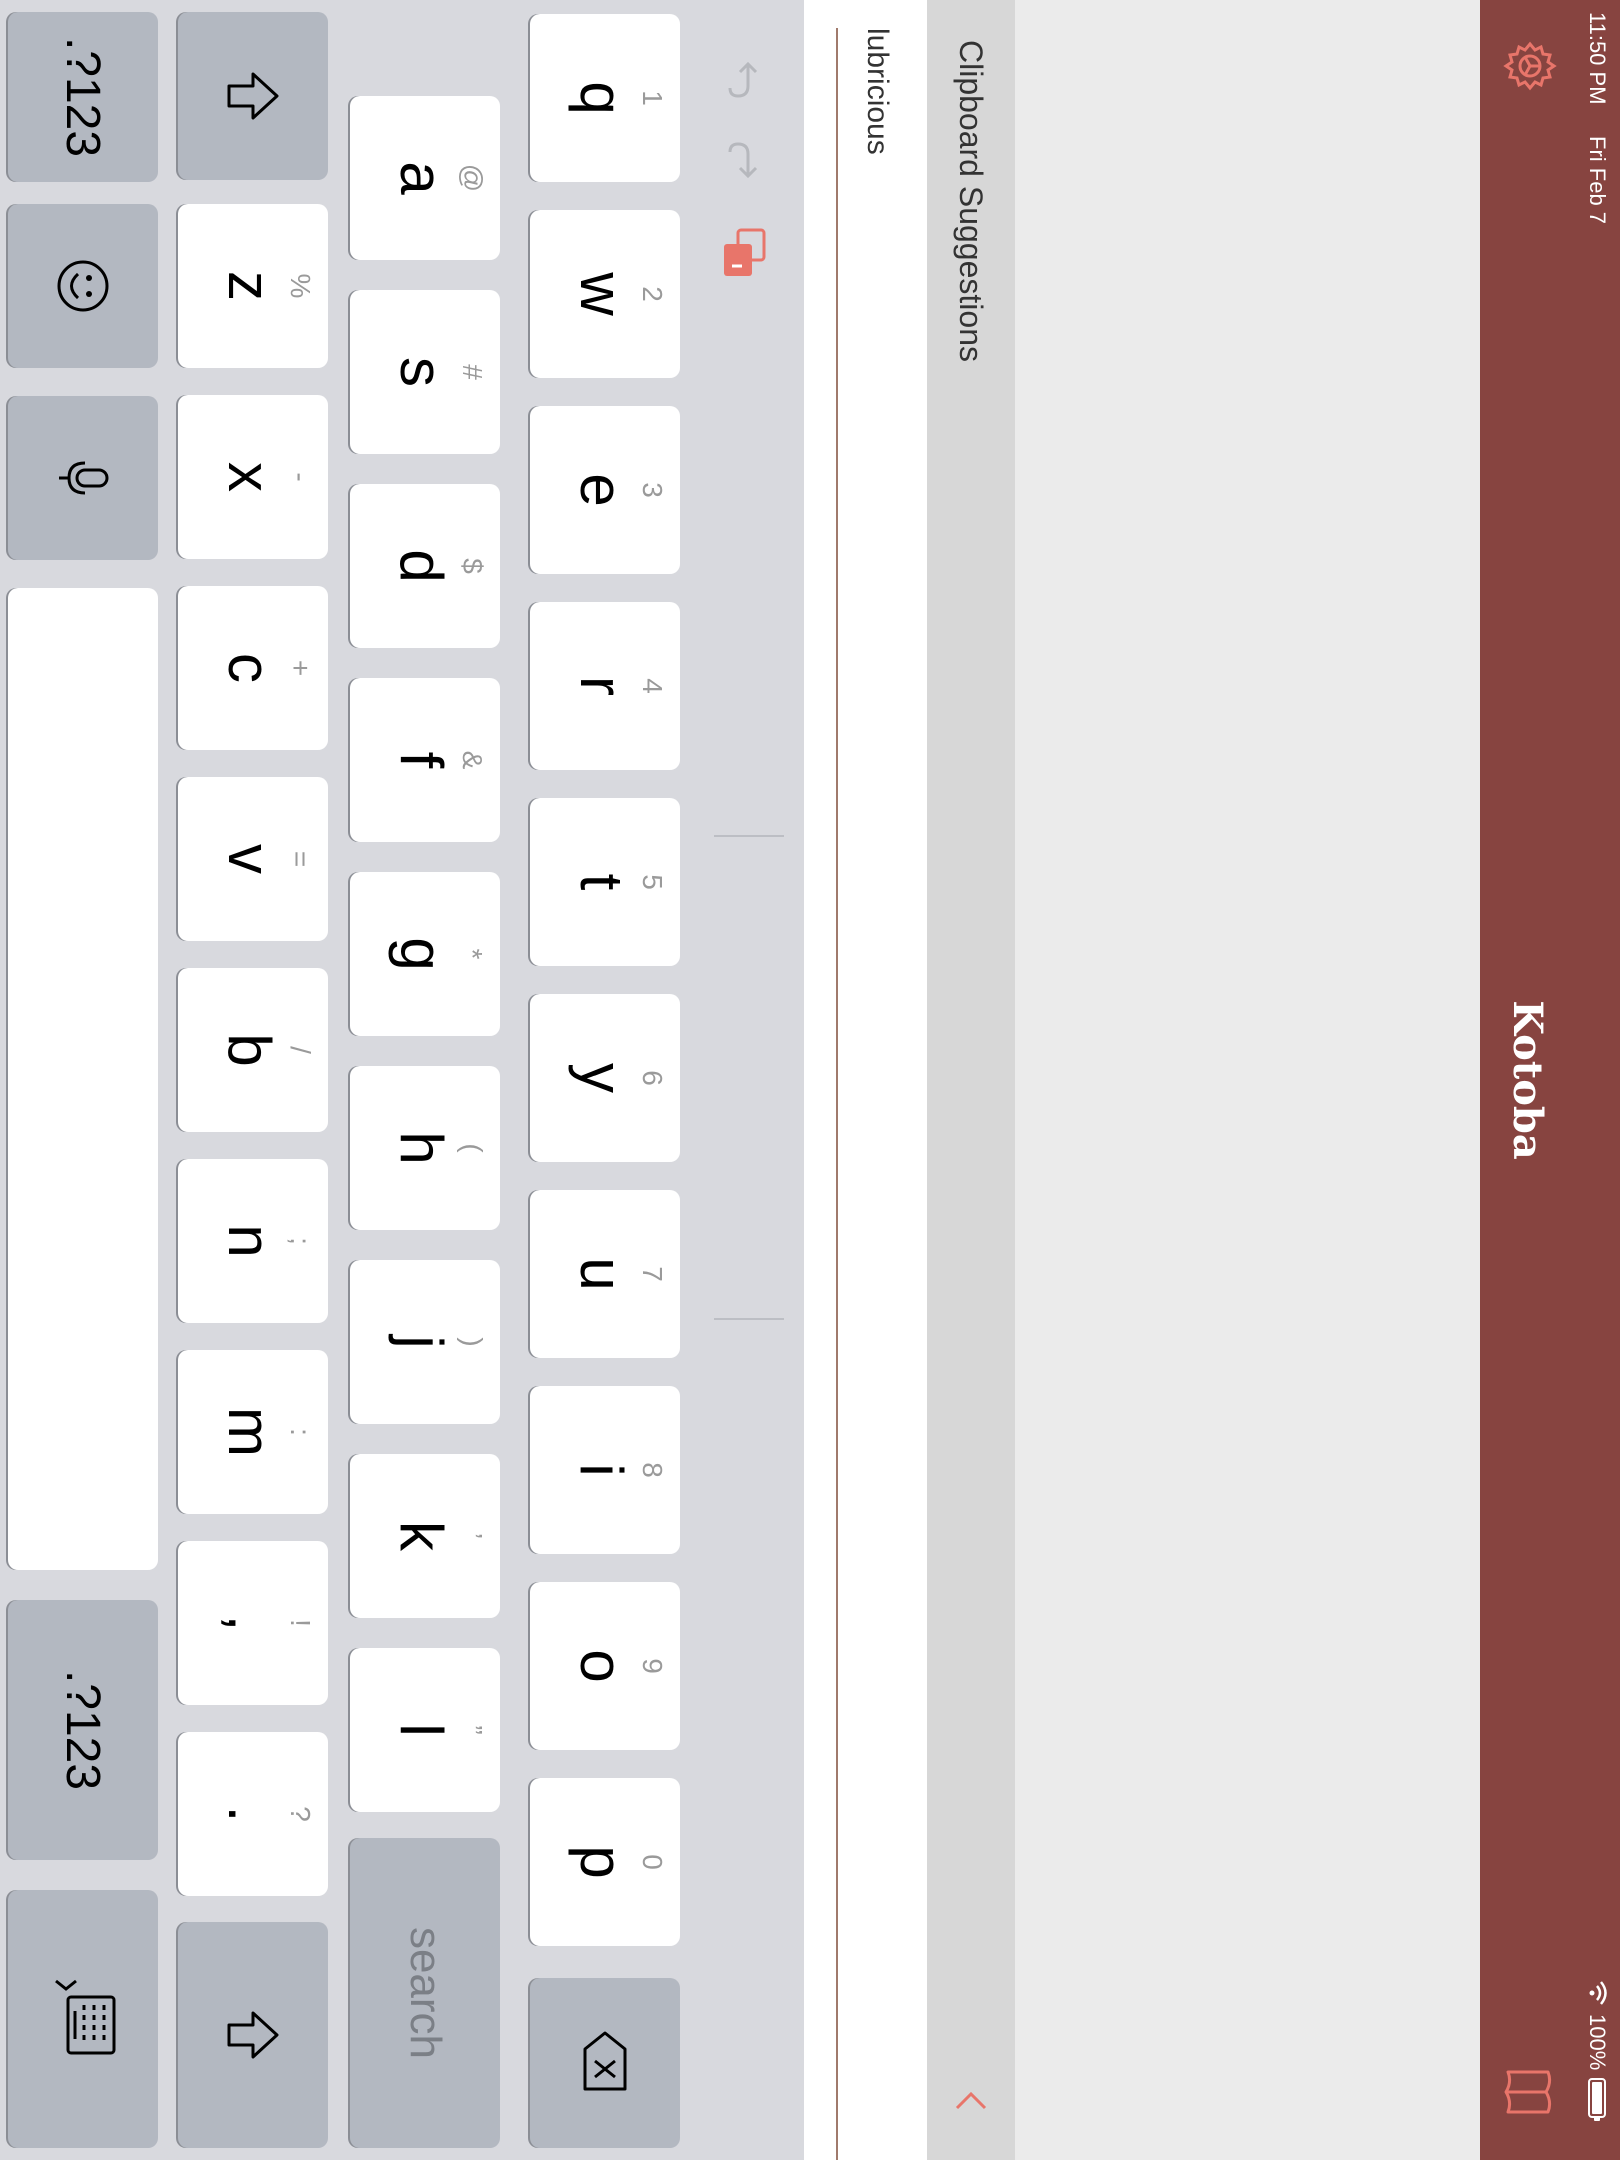 The image size is (1620, 2160). Describe the element at coordinates (601, 686) in the screenshot. I see `key-label: r` at that location.